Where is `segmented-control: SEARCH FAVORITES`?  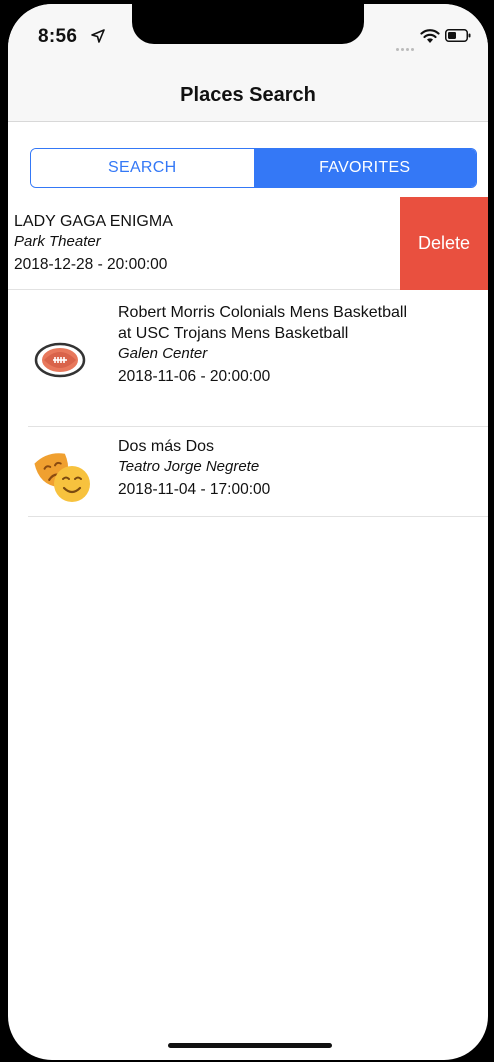
segmented-control: SEARCH FAVORITES is located at coordinates (253, 168).